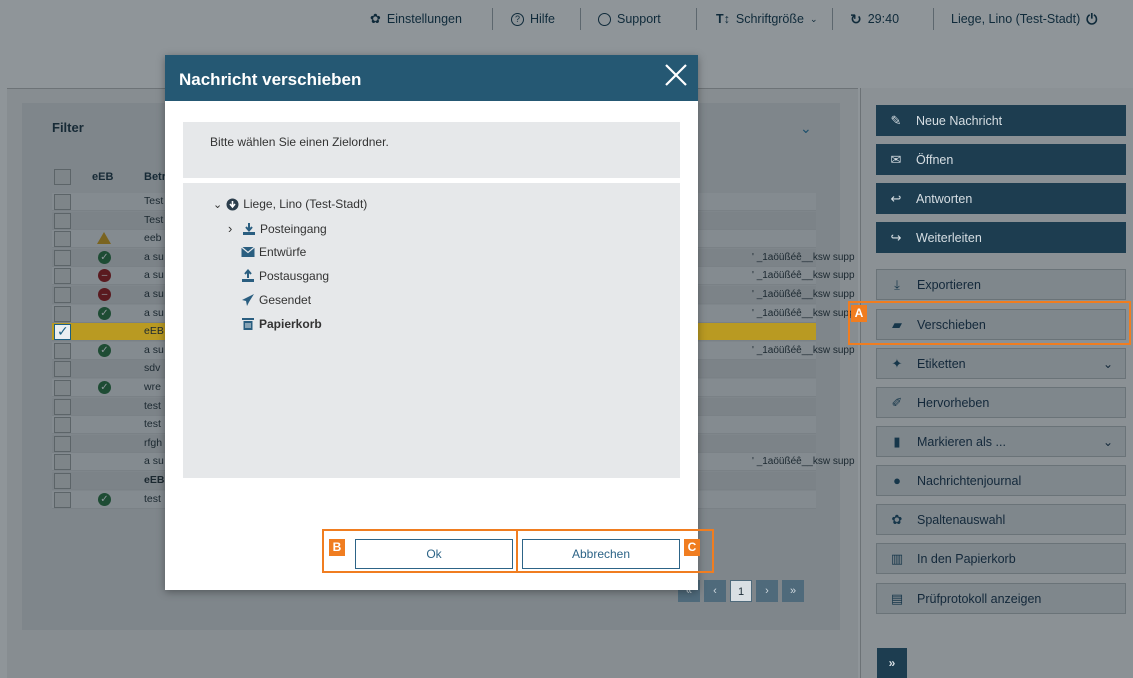  Describe the element at coordinates (874, 19) in the screenshot. I see `session-timer: ↻ 29:40` at that location.